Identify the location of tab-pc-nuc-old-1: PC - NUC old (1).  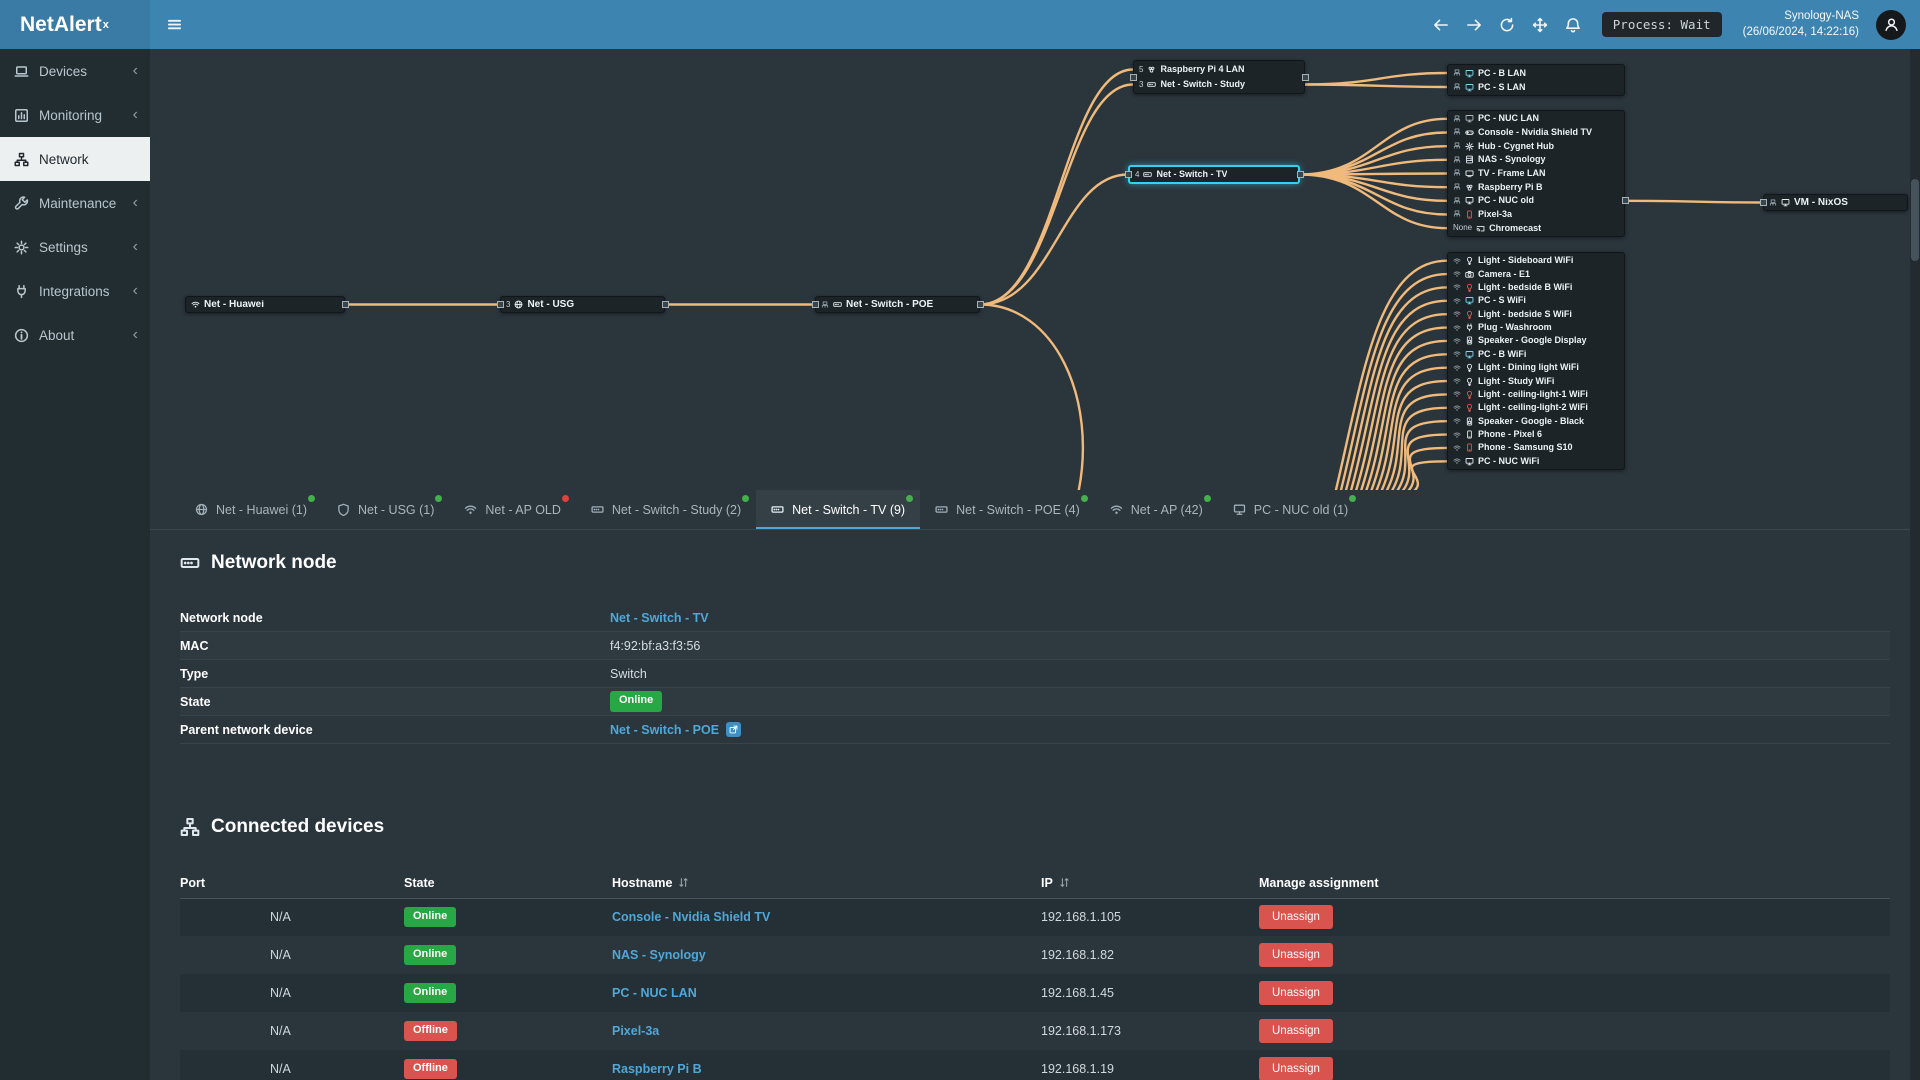
(1290, 509).